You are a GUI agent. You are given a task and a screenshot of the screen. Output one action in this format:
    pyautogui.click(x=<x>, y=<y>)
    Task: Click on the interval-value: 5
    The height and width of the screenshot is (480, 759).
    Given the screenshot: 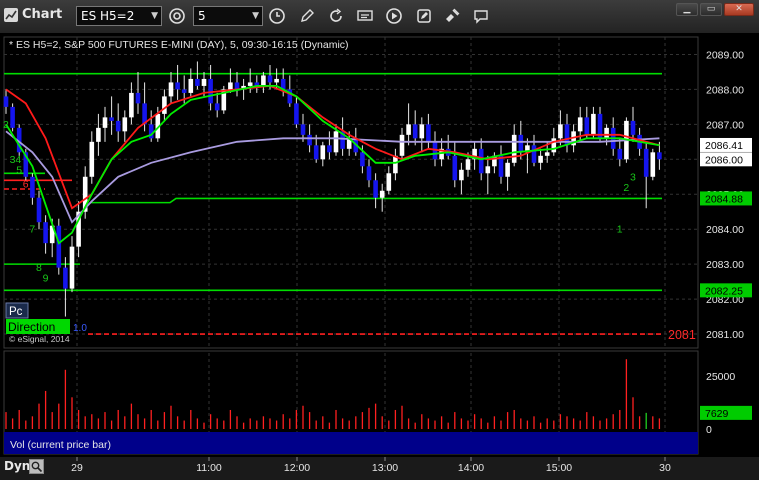 What is the action you would take?
    pyautogui.click(x=202, y=16)
    